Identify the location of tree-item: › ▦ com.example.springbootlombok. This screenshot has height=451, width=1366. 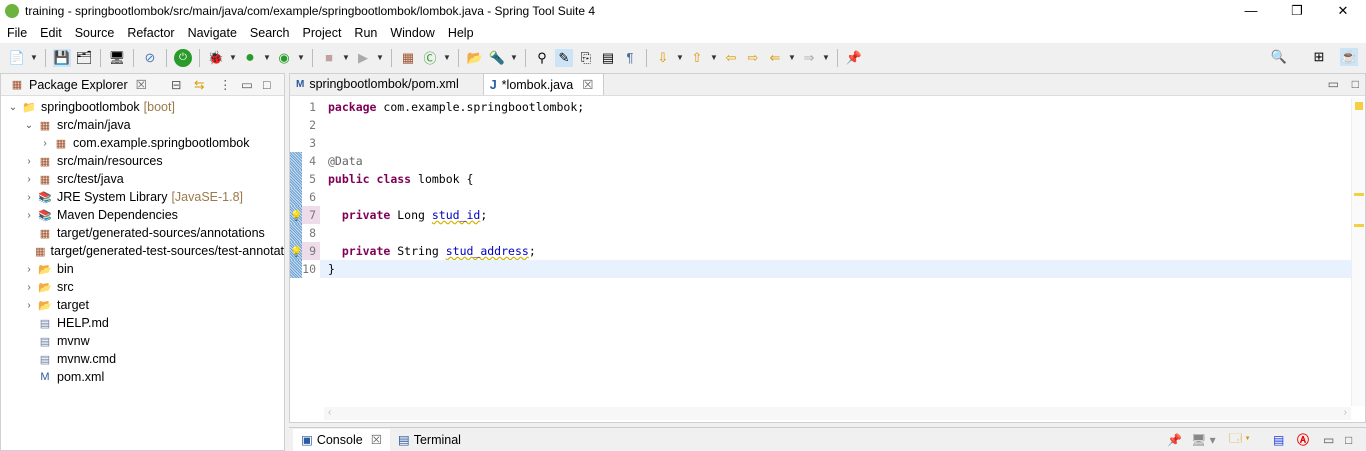
(142, 143).